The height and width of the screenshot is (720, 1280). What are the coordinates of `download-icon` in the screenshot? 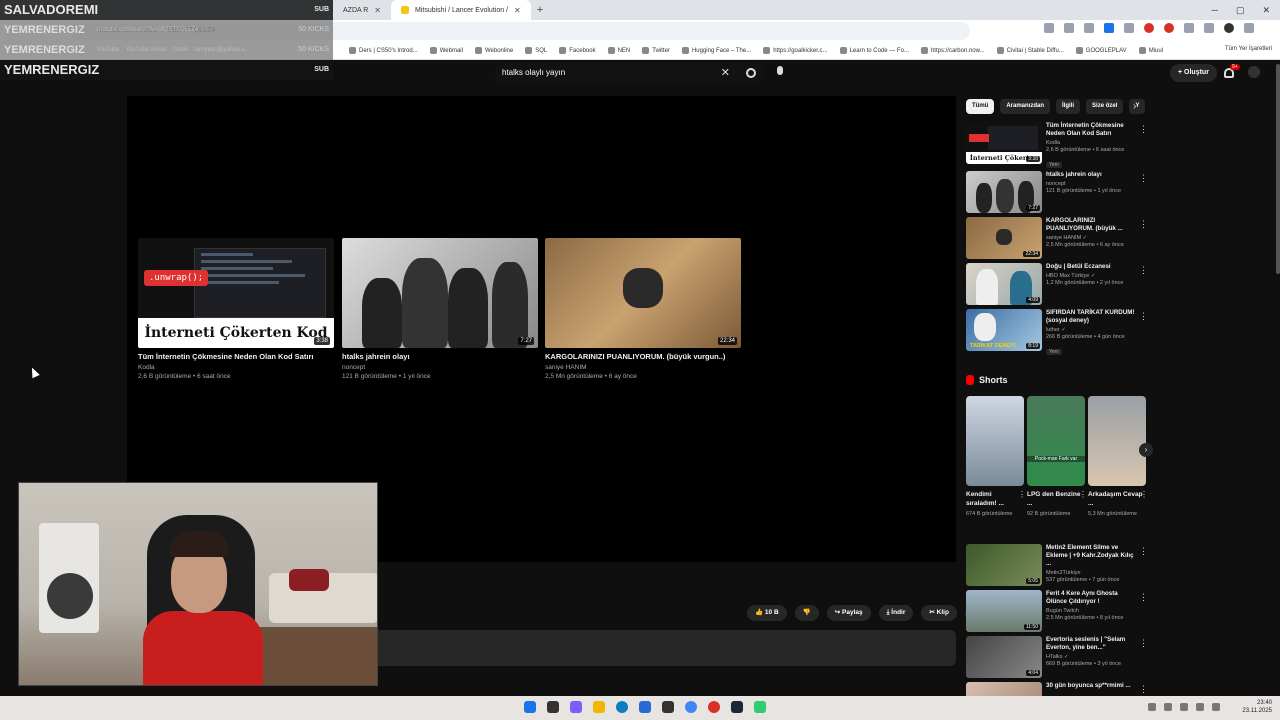 It's located at (1209, 28).